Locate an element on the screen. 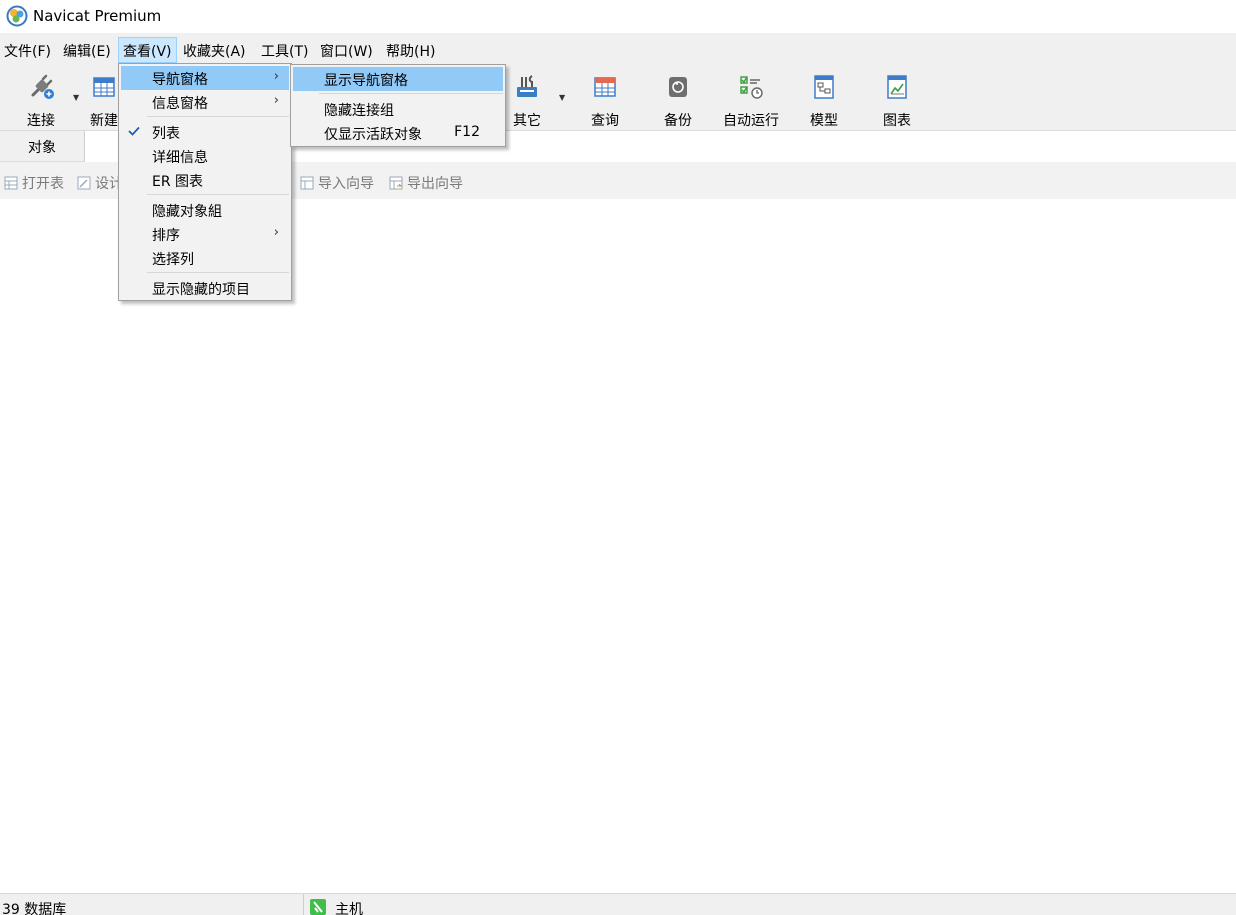 This screenshot has height=915, width=1236. view-menu-item-label: ER 图表 is located at coordinates (178, 182).